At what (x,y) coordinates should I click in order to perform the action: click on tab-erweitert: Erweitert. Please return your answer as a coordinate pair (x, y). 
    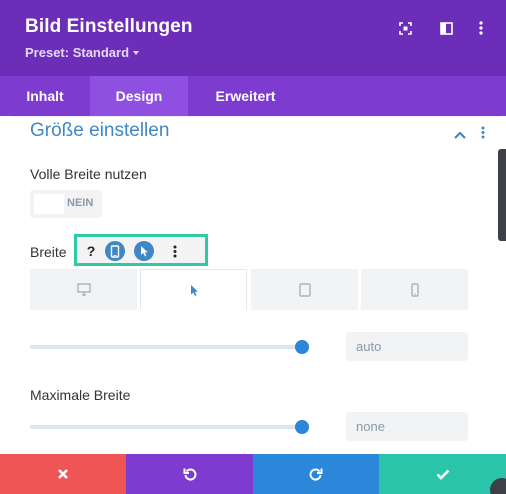
    Looking at the image, I should click on (245, 96).